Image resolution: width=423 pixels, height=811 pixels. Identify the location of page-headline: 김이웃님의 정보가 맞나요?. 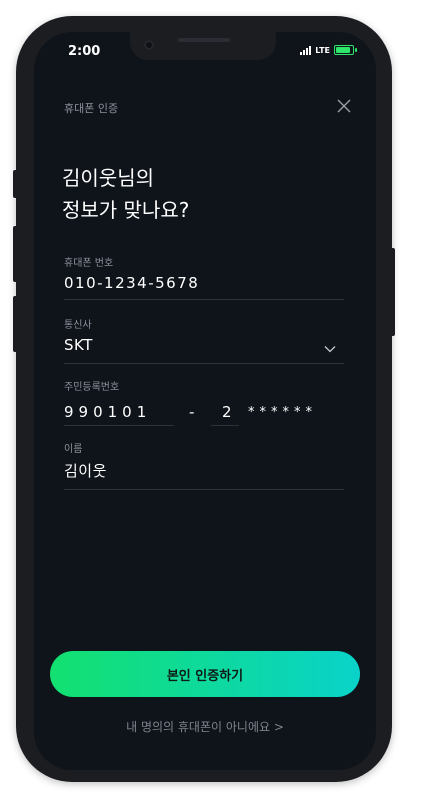
(207, 194).